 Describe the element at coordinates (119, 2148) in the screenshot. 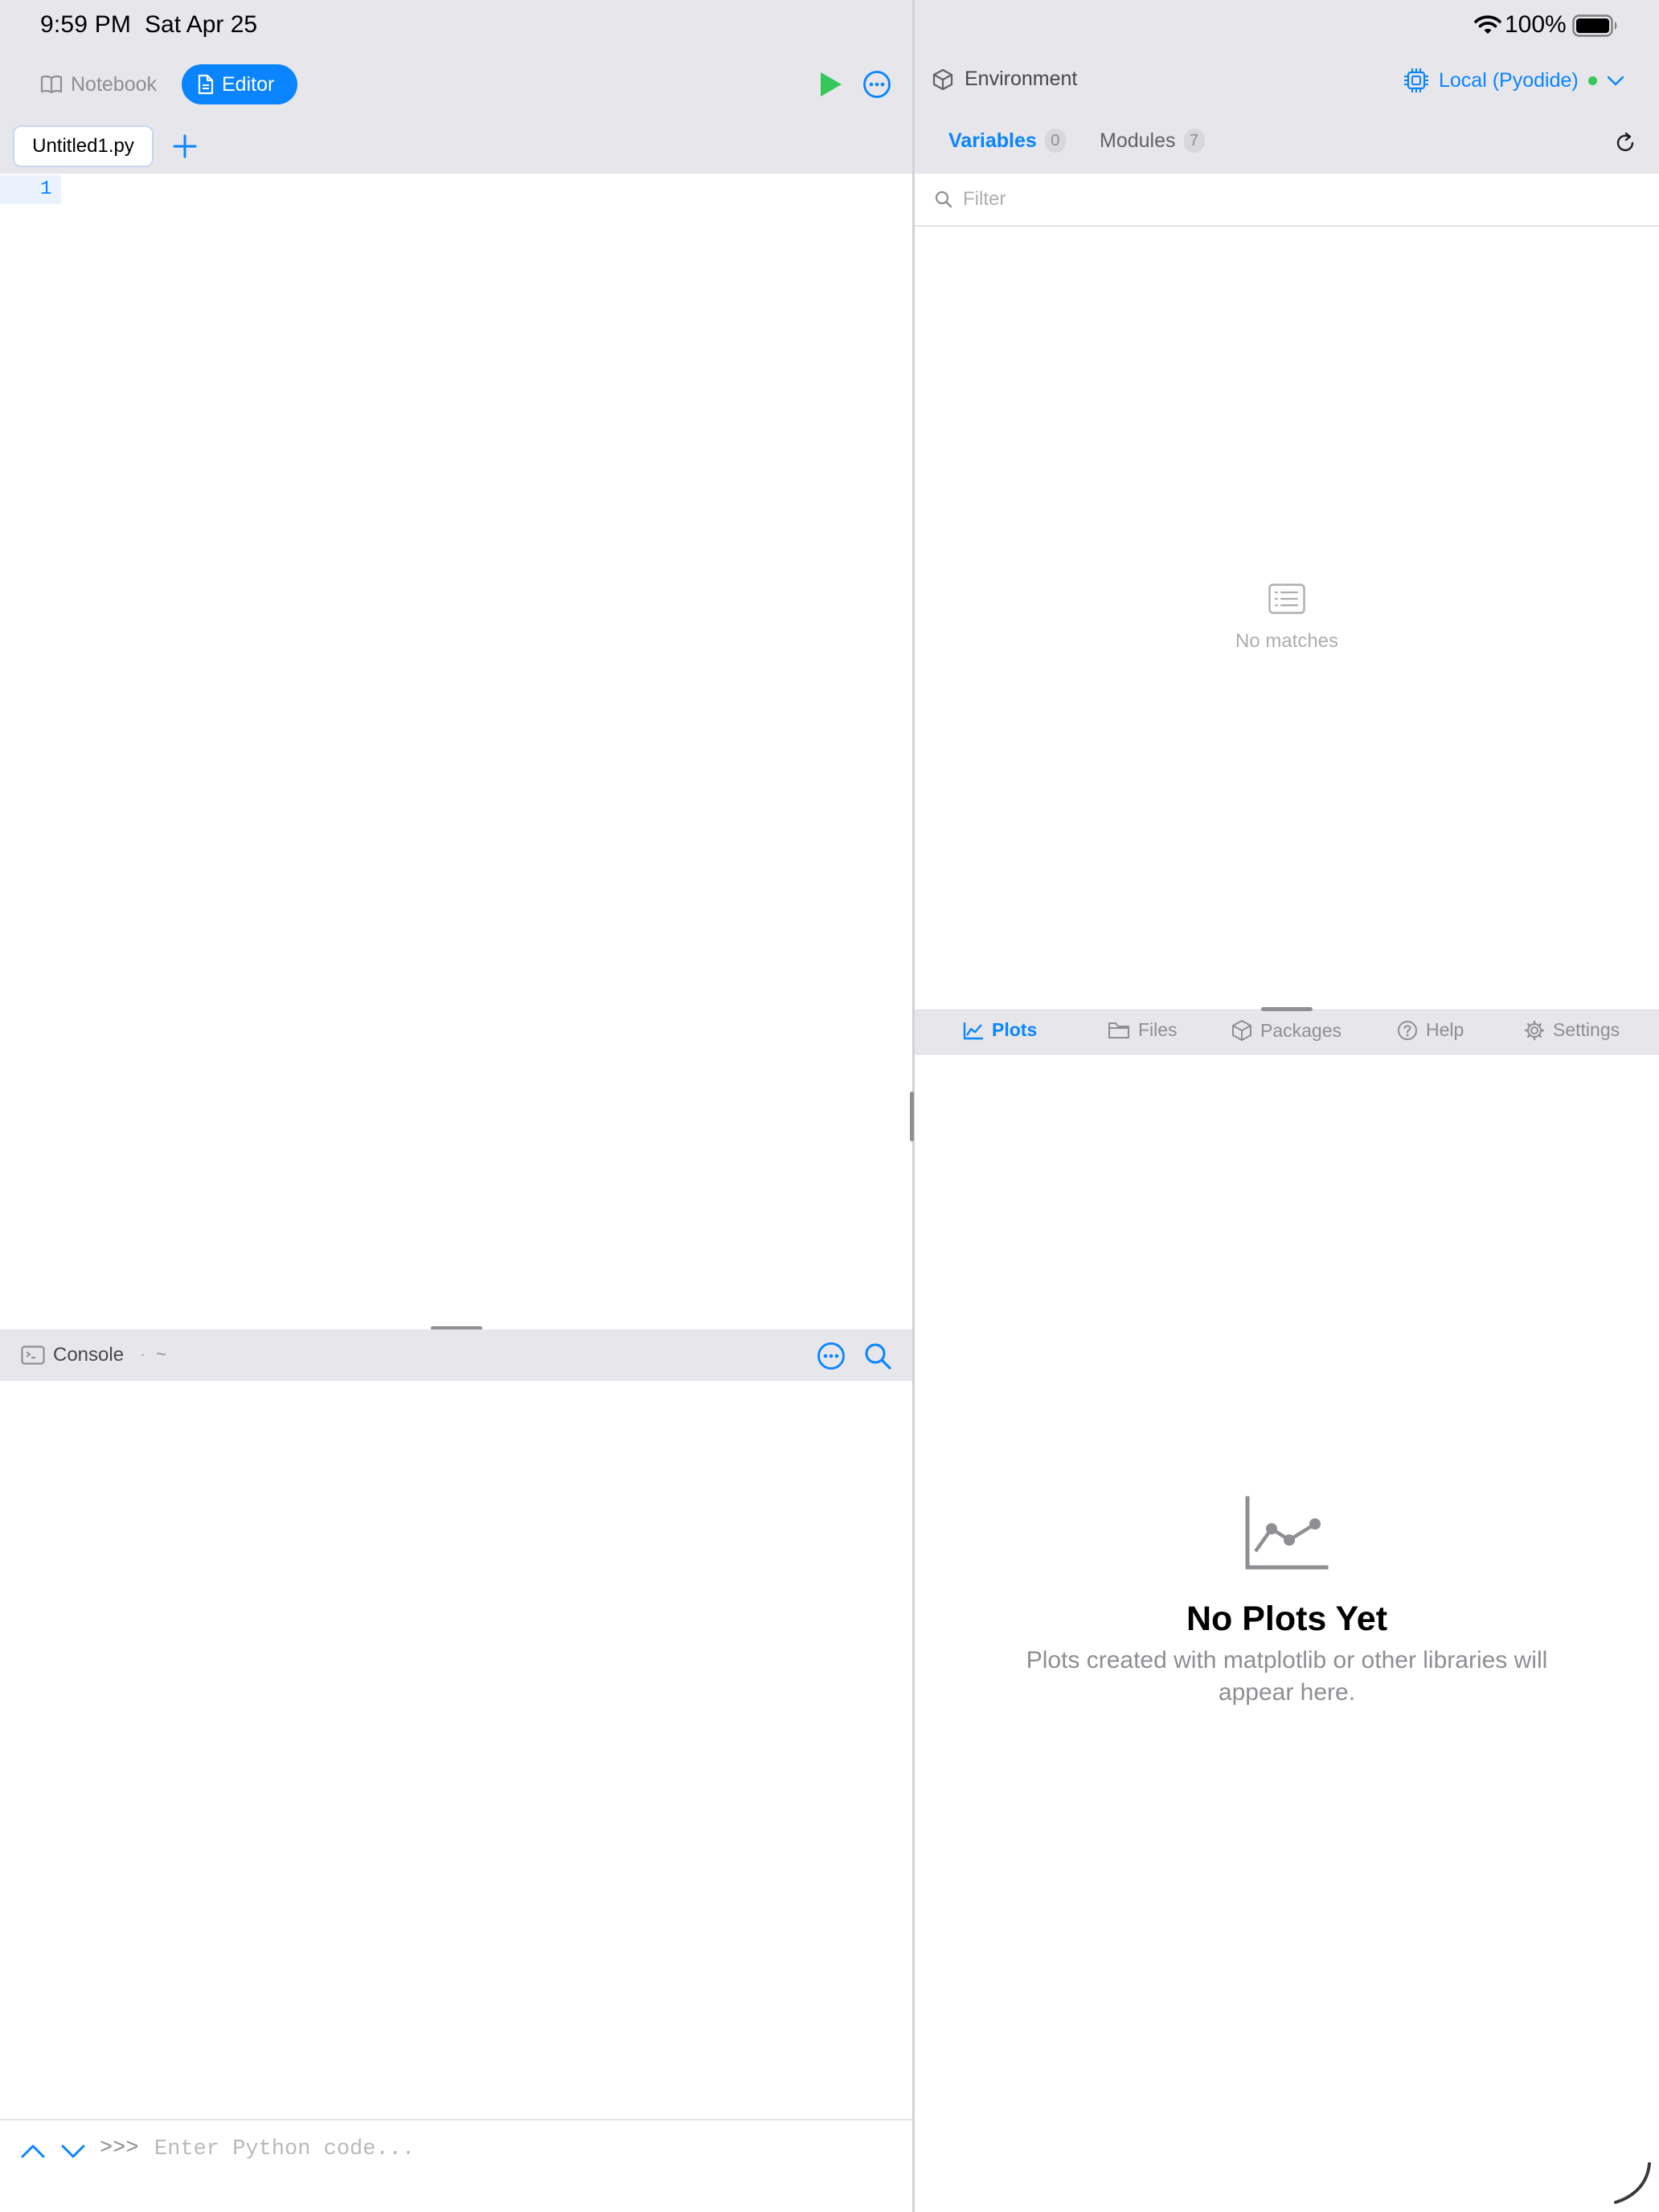

I see `console-prompt: >>>` at that location.